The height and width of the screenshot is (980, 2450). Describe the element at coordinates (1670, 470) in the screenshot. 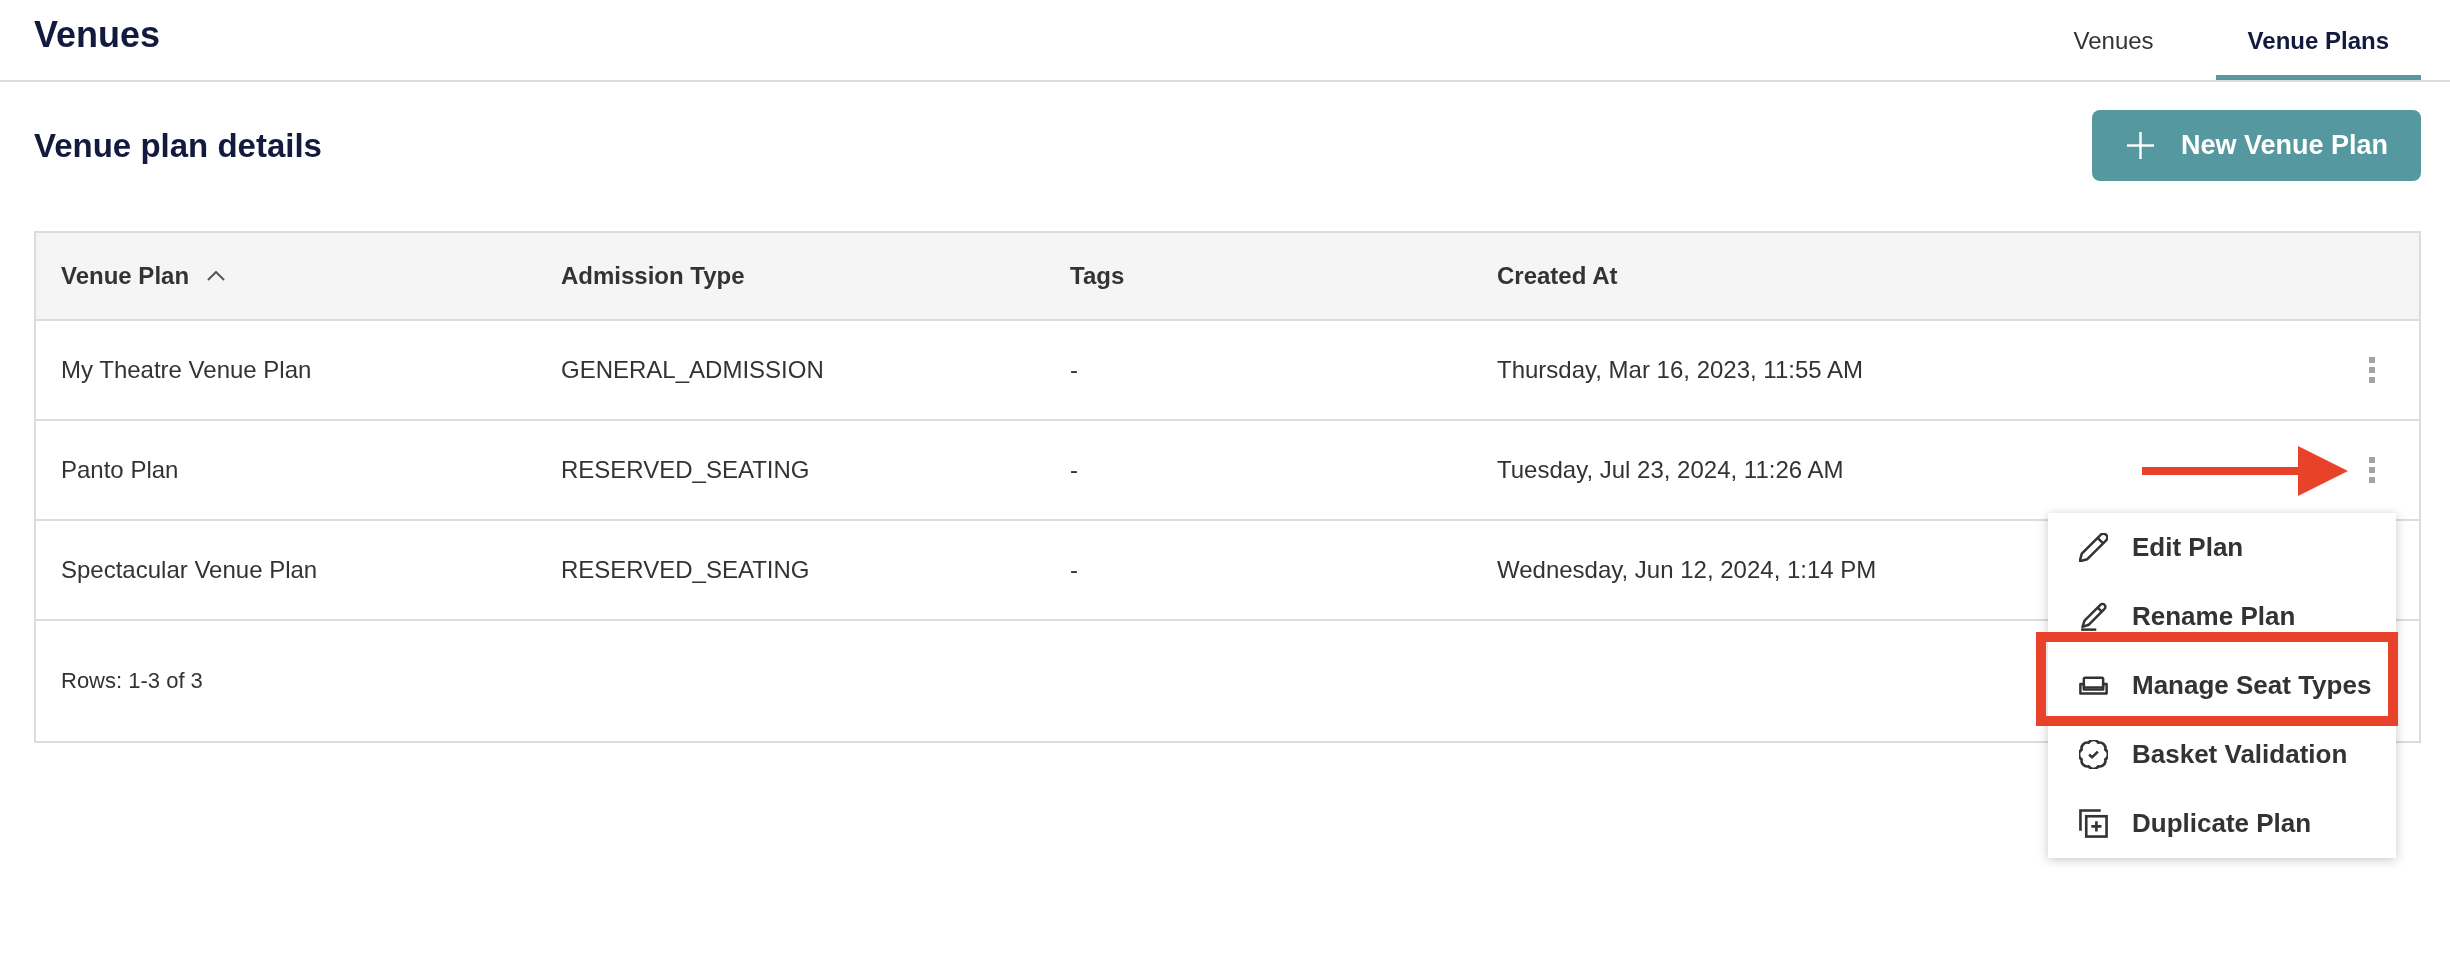

I see `table-cell: Tuesday, Jul 23, 2024, 11:26 AM` at that location.